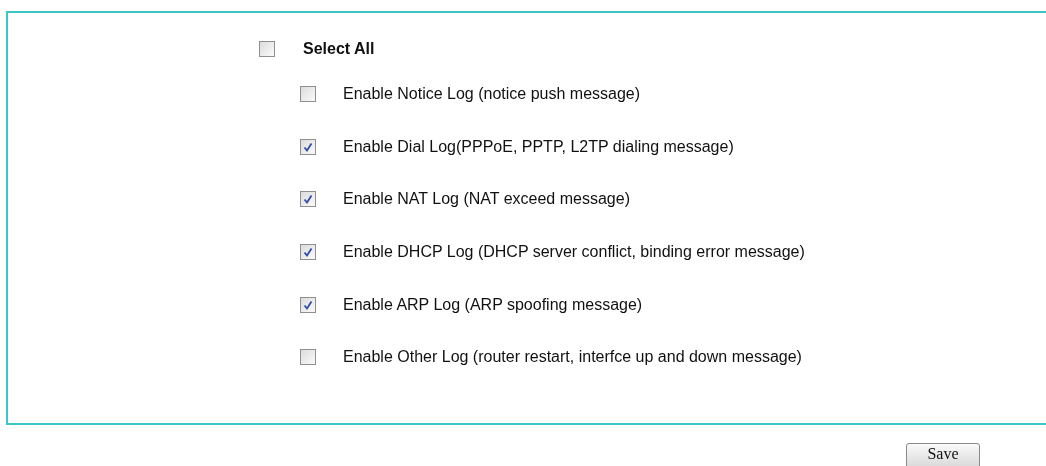 The height and width of the screenshot is (466, 1046). What do you see at coordinates (267, 49) in the screenshot?
I see `select-all-checkbox` at bounding box center [267, 49].